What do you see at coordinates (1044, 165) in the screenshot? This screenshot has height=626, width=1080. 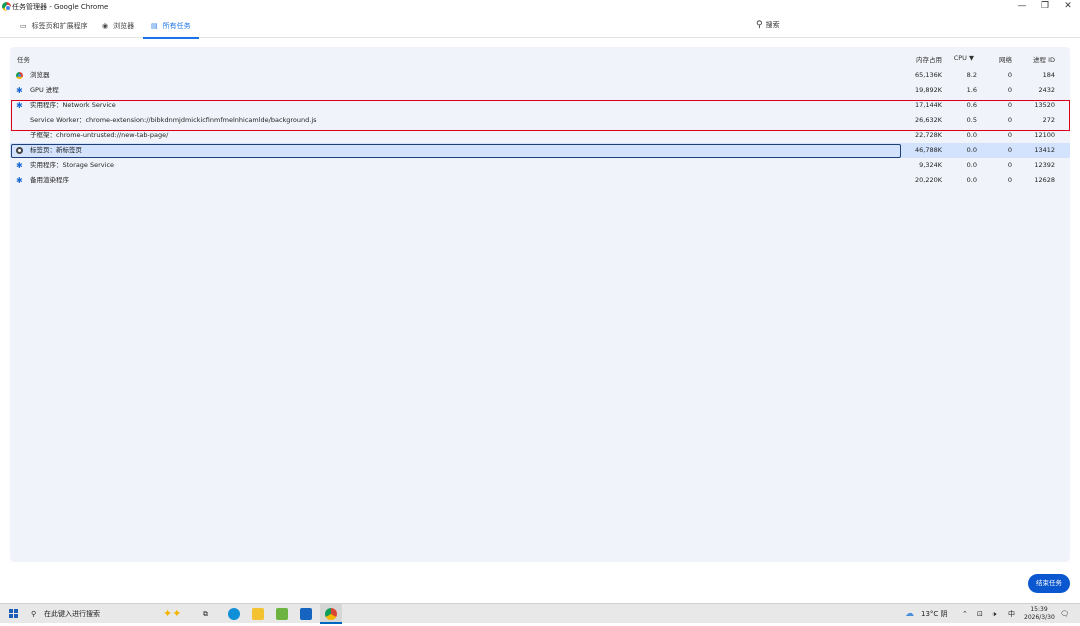 I see `pid-value: 12392` at bounding box center [1044, 165].